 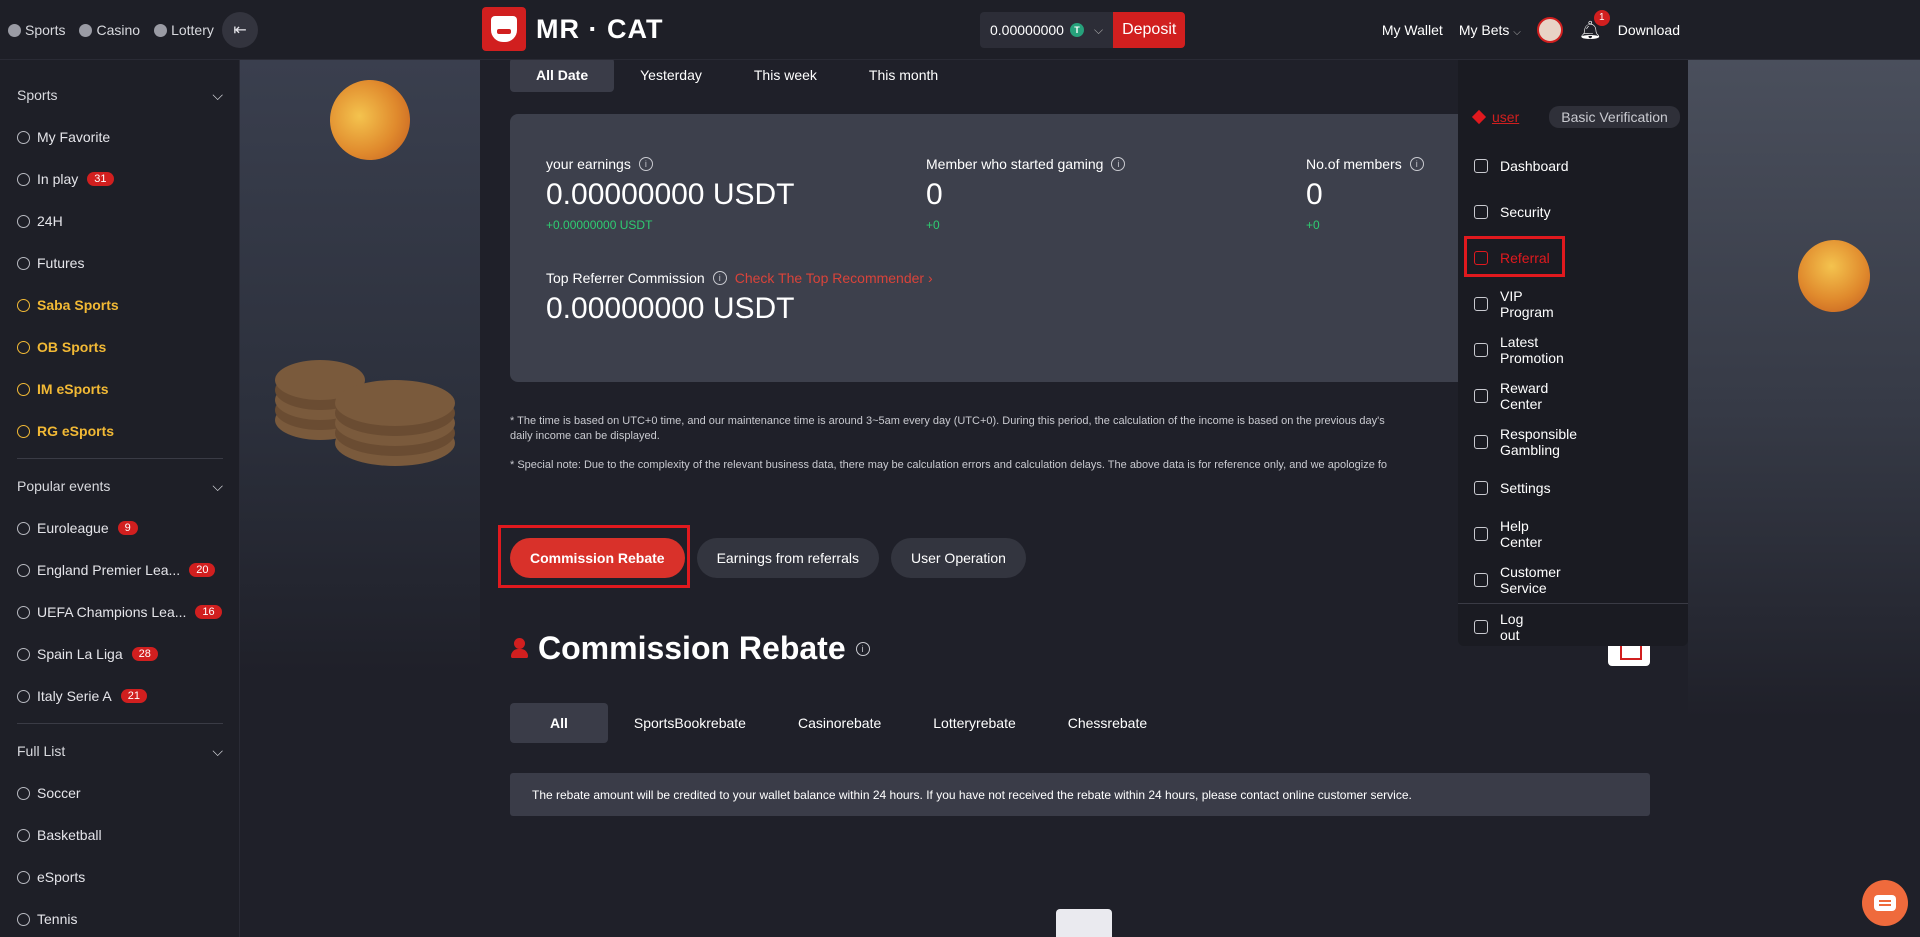 What do you see at coordinates (1614, 117) in the screenshot?
I see `verification-badge: Basic Verification` at bounding box center [1614, 117].